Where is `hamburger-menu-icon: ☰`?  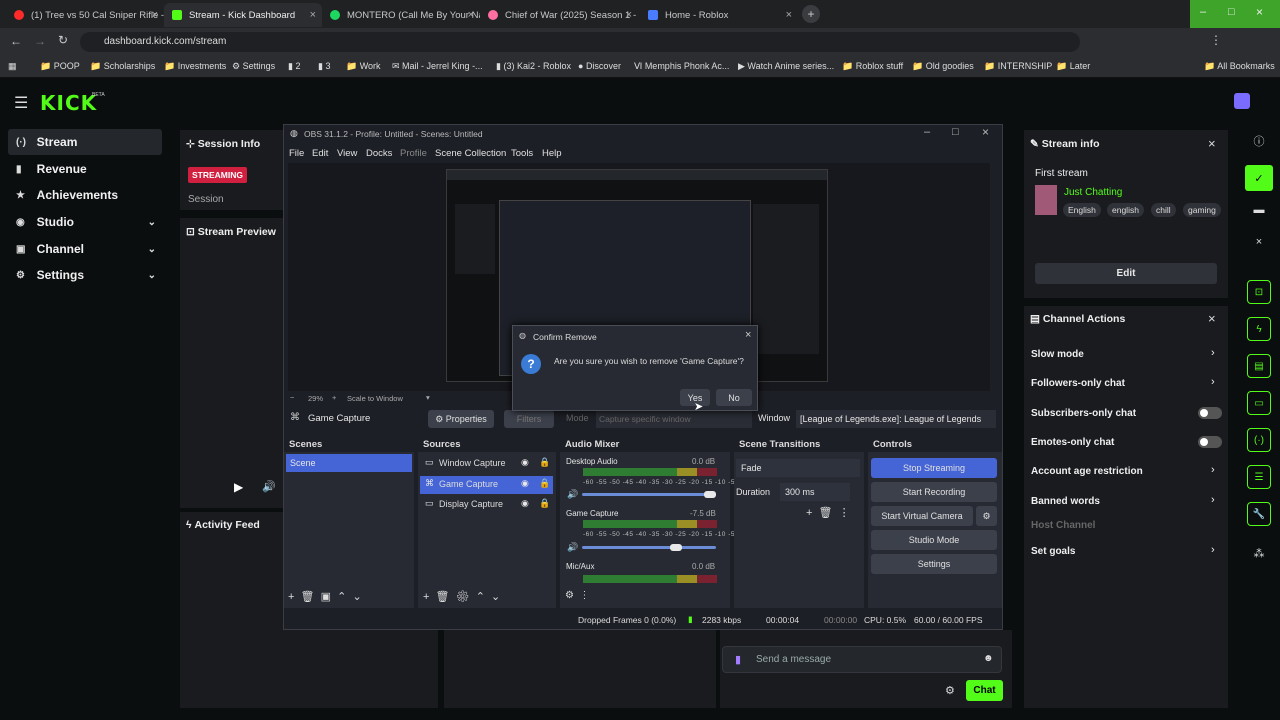
hamburger-menu-icon: ☰ is located at coordinates (21, 103).